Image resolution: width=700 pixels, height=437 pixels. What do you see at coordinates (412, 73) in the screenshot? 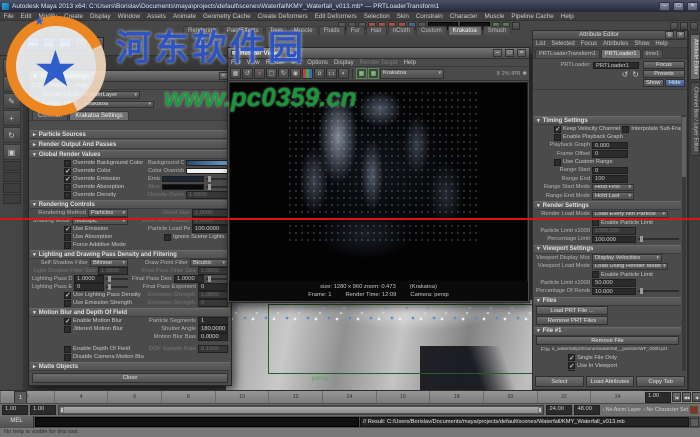
I see `renderer-dropdown: Krakatoa` at bounding box center [412, 73].